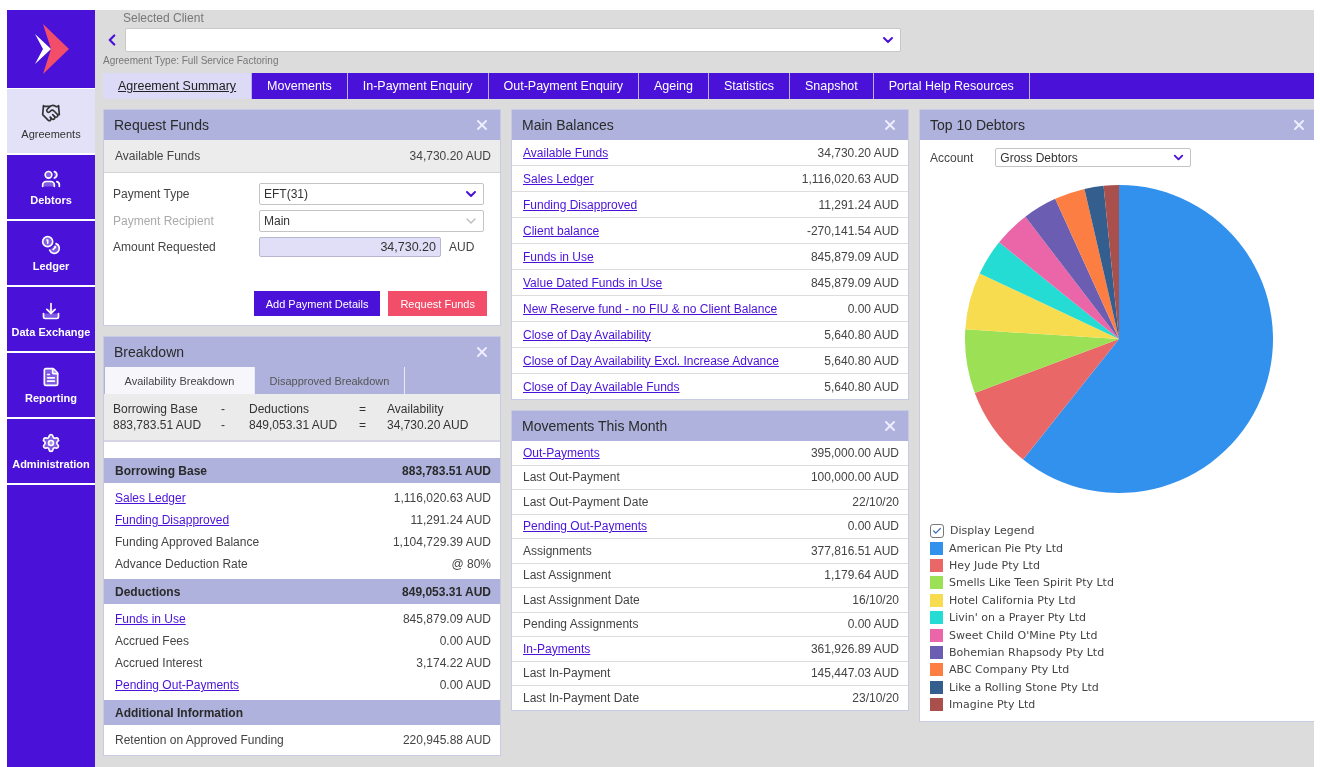 This screenshot has width=1320, height=767. I want to click on row-label: Assignments, so click(557, 550).